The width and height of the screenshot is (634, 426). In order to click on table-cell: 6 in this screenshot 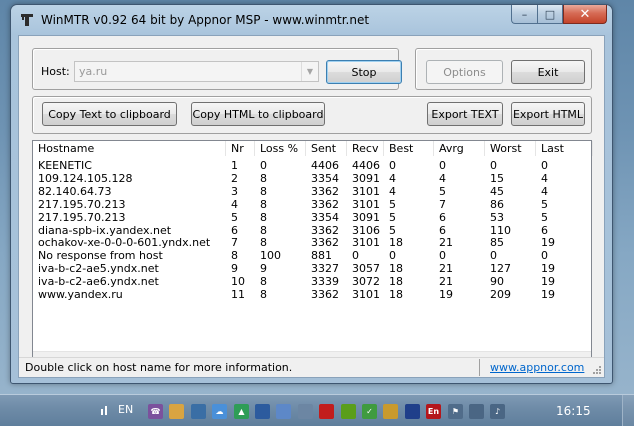, I will do `click(442, 217)`.